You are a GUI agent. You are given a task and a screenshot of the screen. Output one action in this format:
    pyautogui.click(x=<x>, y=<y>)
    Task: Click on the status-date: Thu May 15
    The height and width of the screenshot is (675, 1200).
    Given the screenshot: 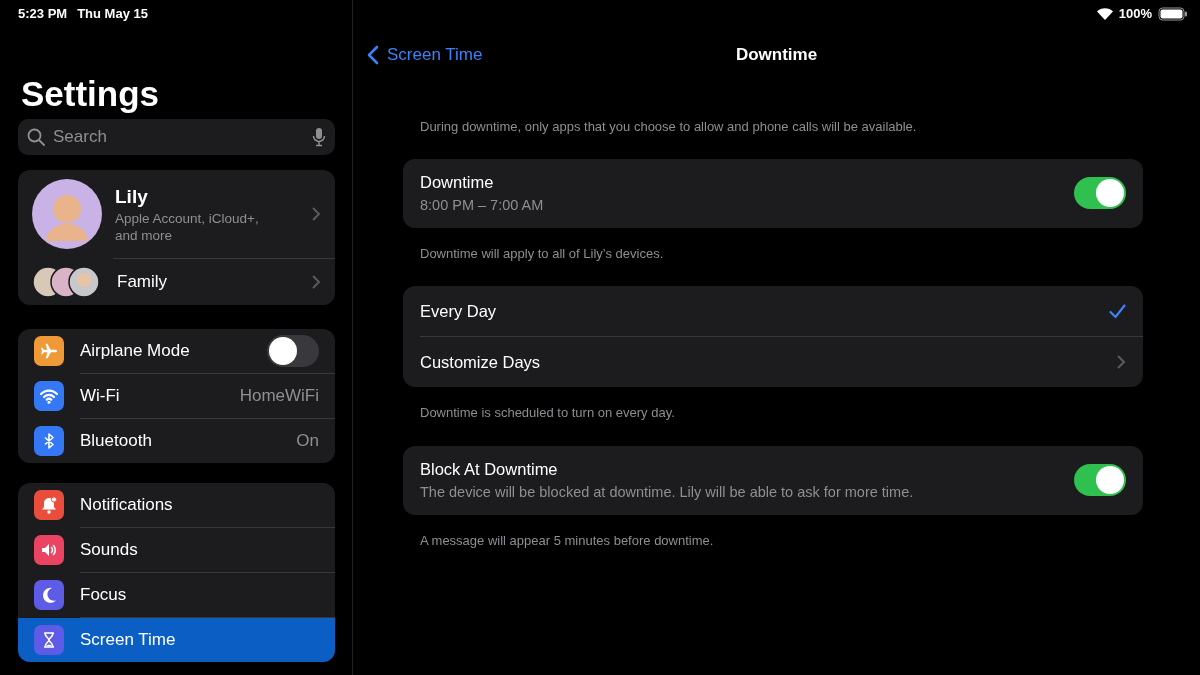 What is the action you would take?
    pyautogui.click(x=112, y=14)
    